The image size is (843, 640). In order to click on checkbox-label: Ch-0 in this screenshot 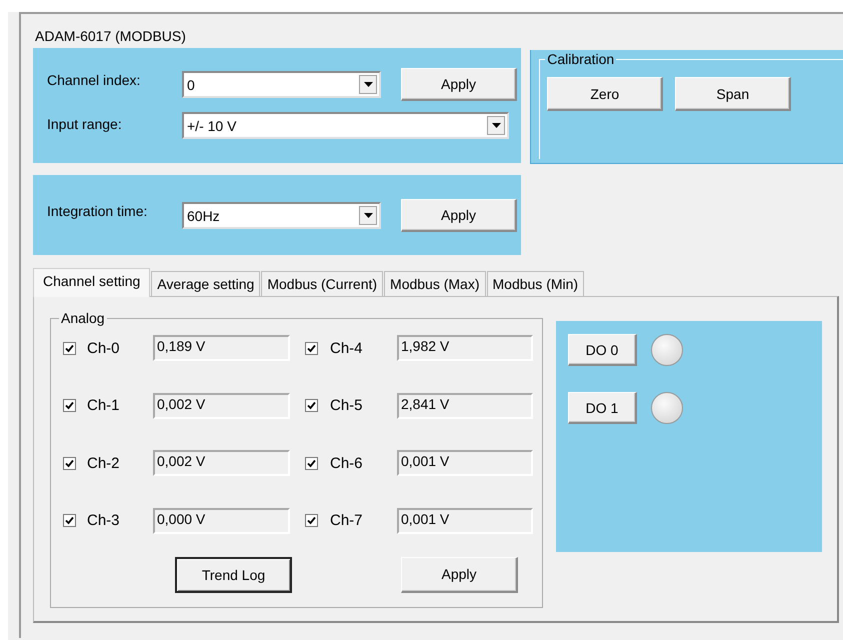, I will do `click(104, 348)`.